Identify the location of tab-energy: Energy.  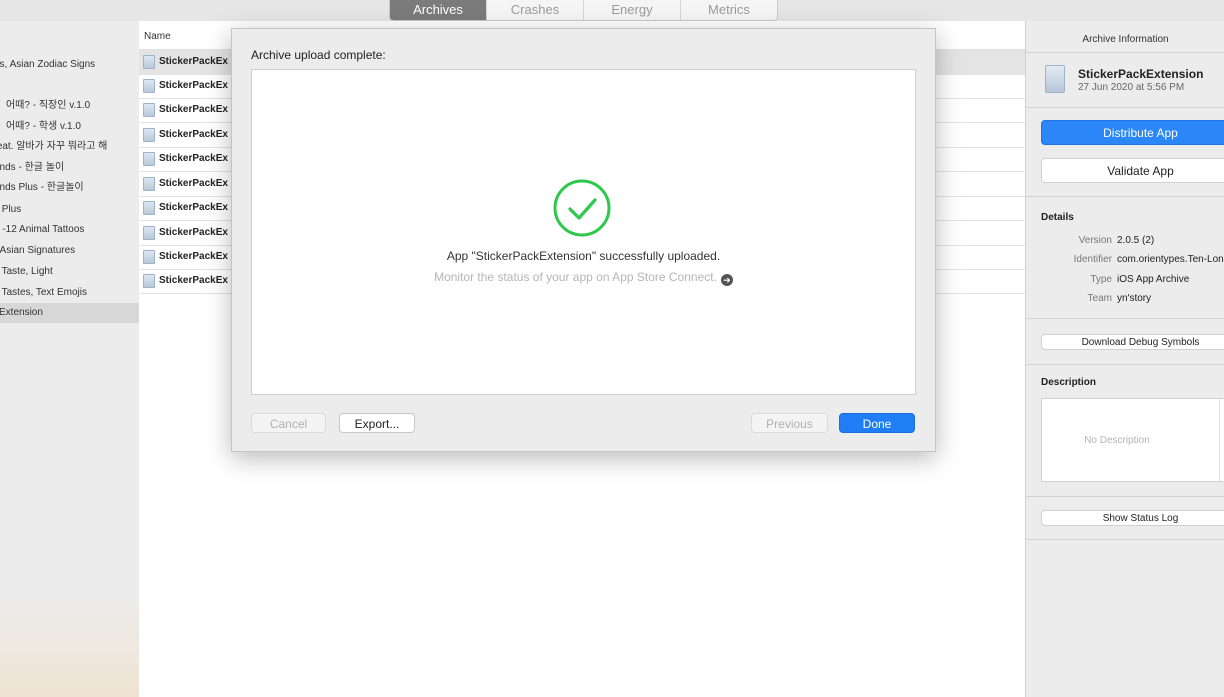
(631, 10).